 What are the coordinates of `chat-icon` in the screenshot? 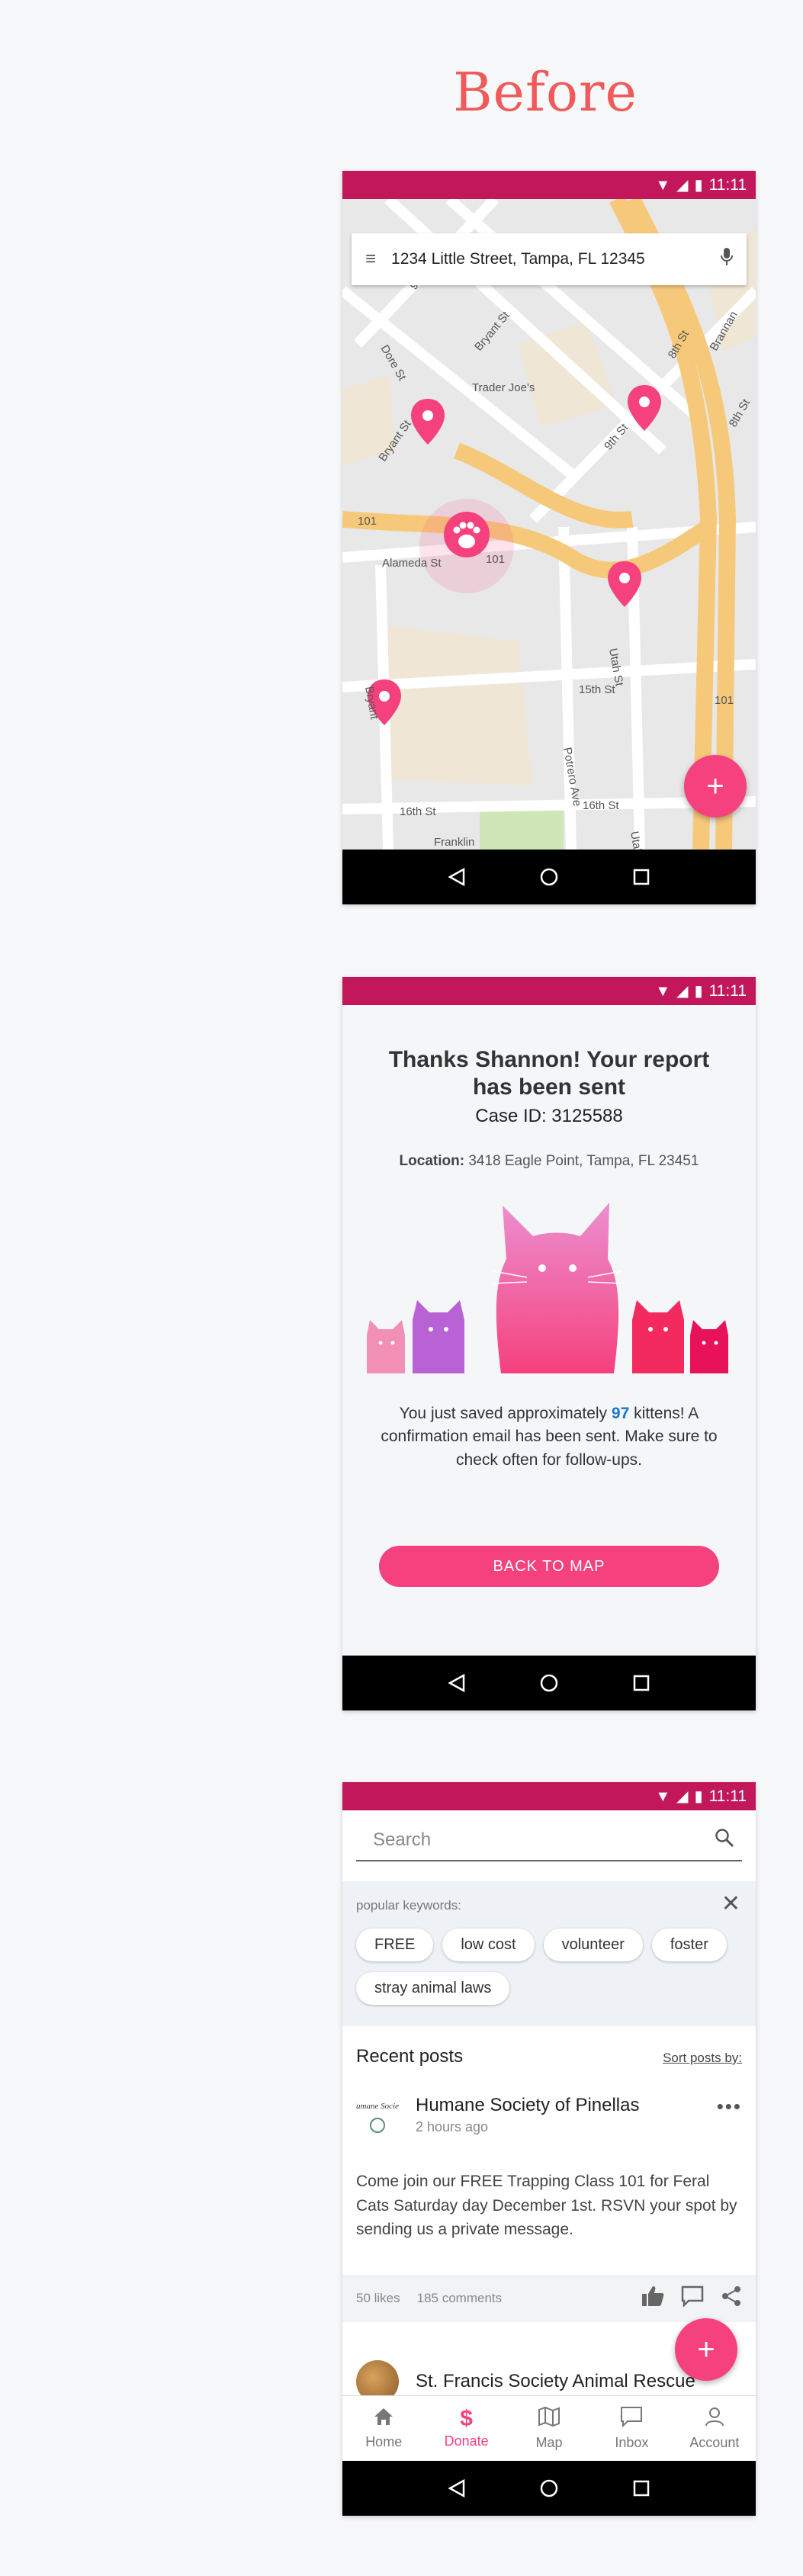 It's located at (631, 2419).